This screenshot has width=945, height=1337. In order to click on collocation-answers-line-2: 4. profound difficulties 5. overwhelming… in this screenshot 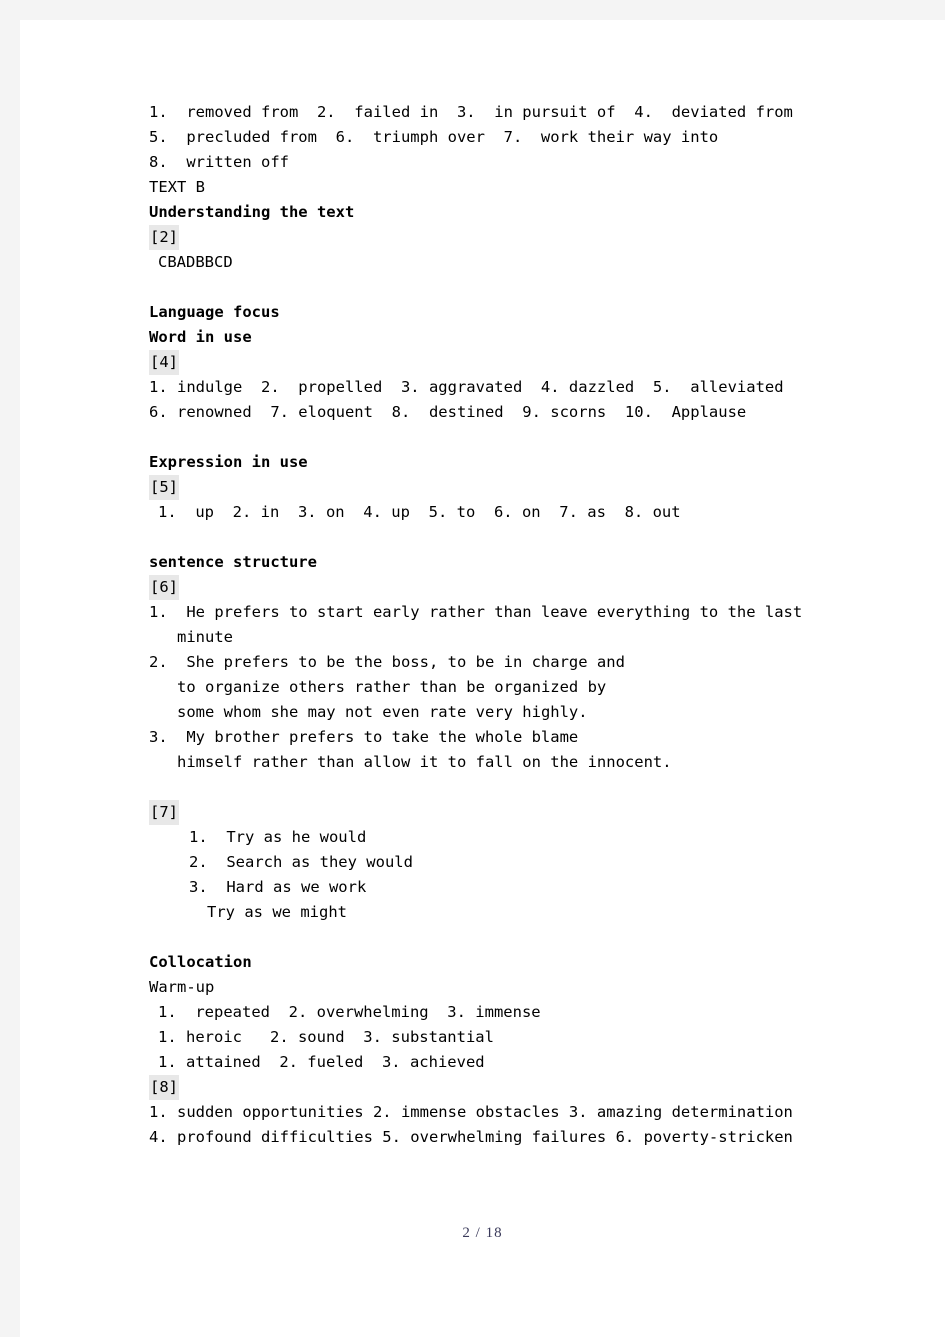, I will do `click(471, 1137)`.